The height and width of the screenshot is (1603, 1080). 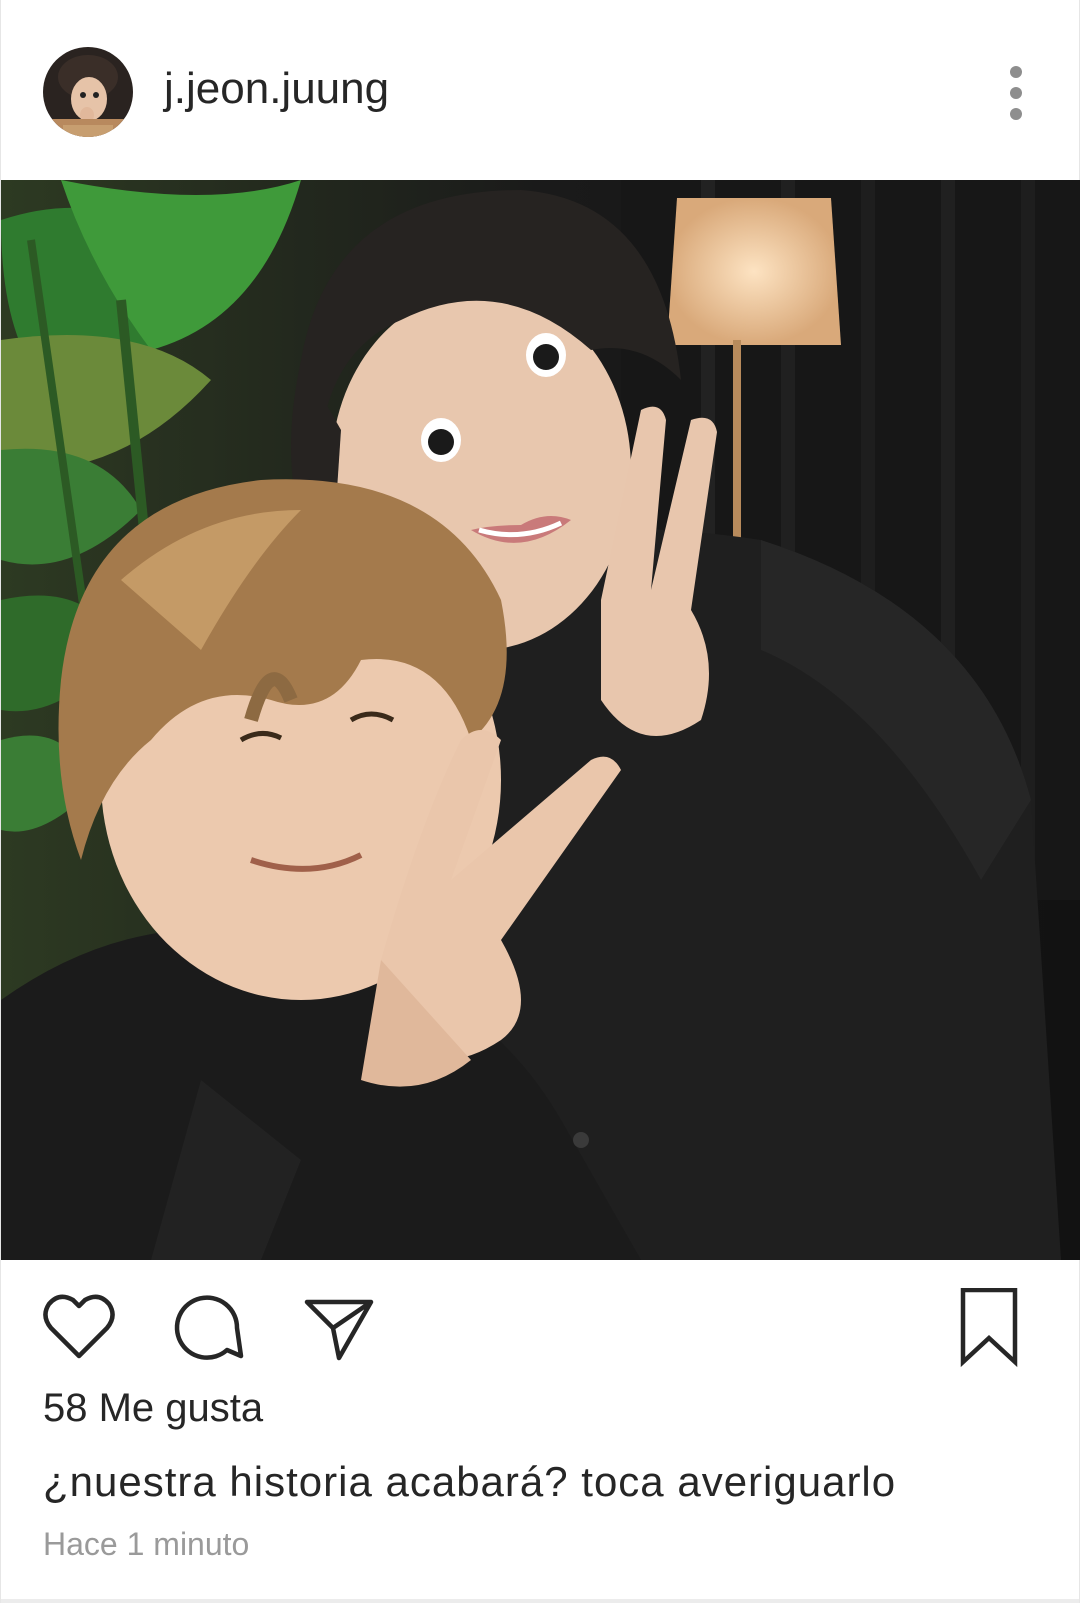 I want to click on more-options-button, so click(x=1016, y=93).